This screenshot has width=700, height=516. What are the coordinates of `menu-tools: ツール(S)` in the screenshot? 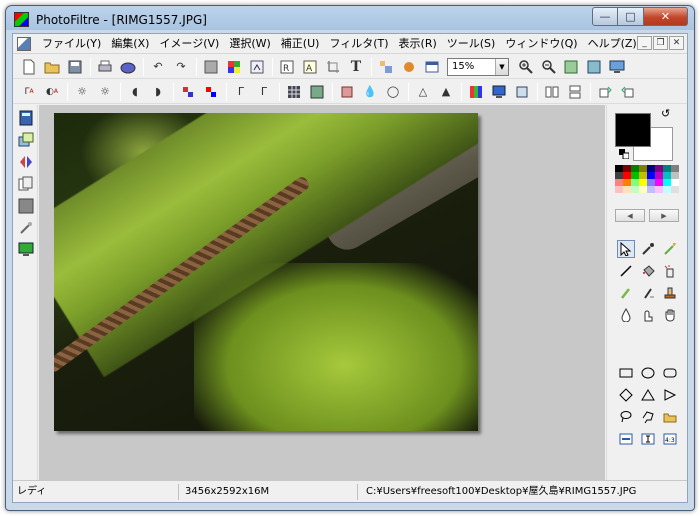 It's located at (471, 44).